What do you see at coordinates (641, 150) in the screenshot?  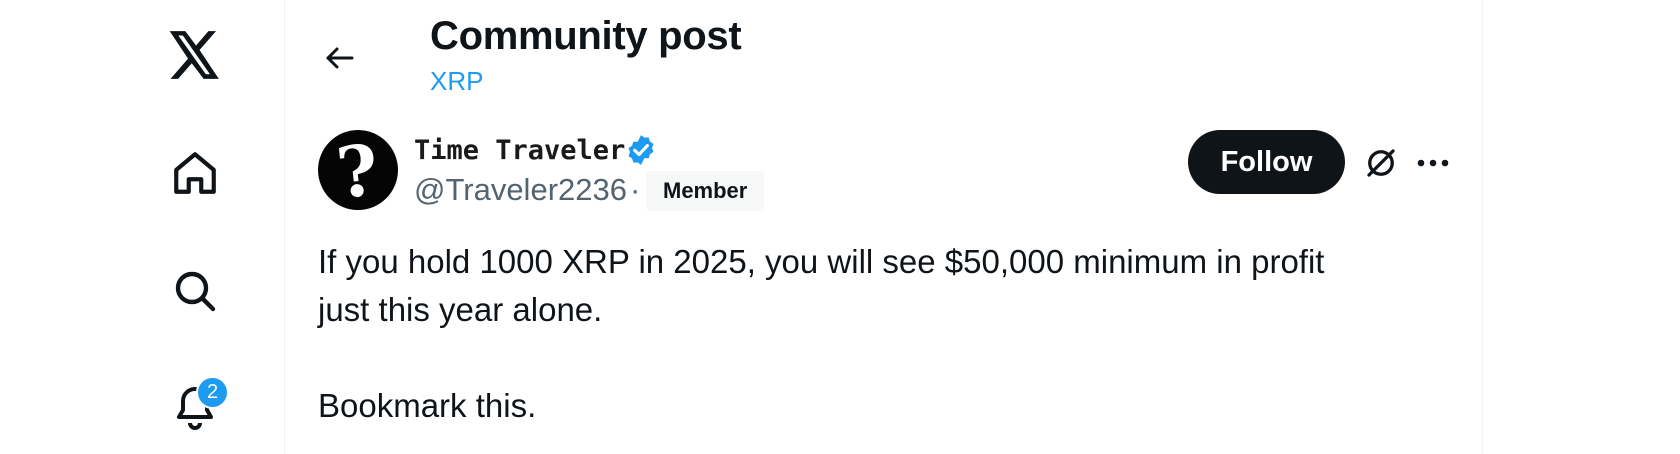 I see `verified-badge-icon` at bounding box center [641, 150].